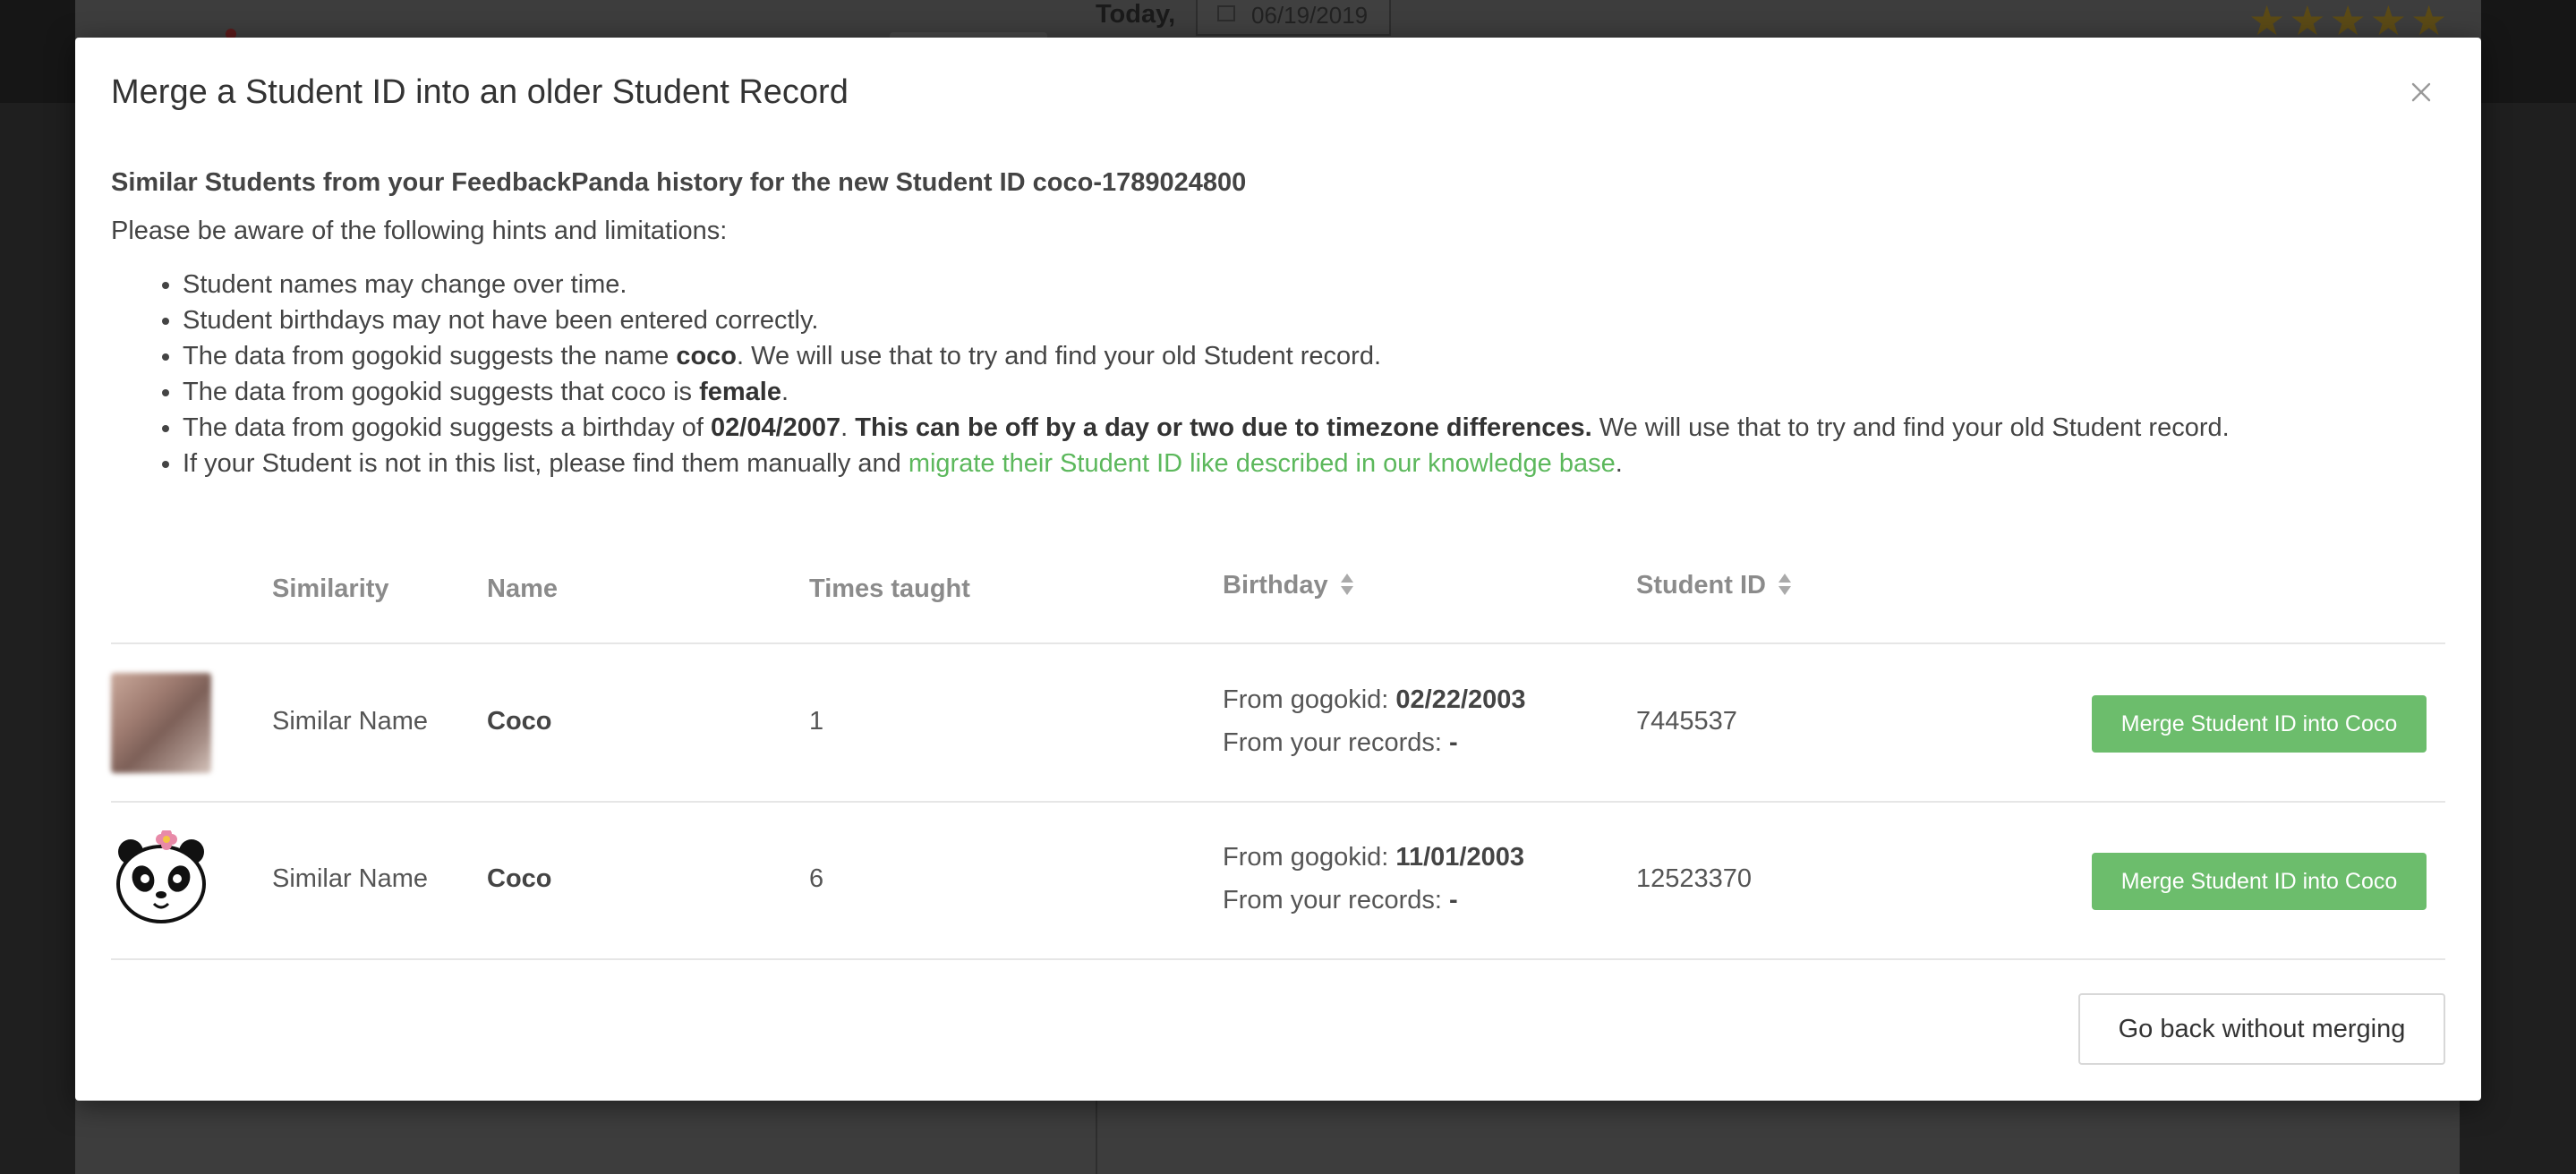 Image resolution: width=2576 pixels, height=1174 pixels. Describe the element at coordinates (740, 392) in the screenshot. I see `hint-gender-value: female` at that location.